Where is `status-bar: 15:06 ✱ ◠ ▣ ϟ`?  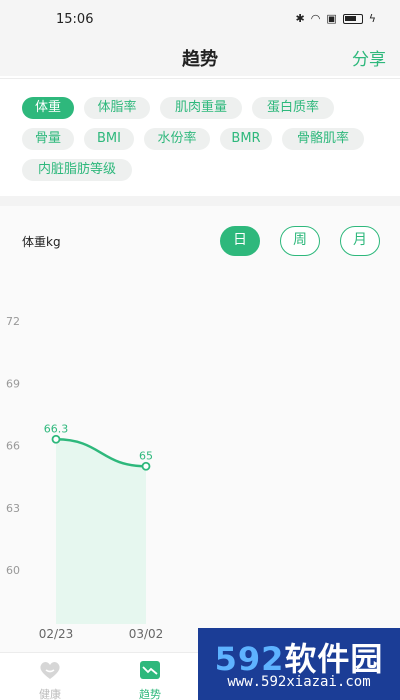 status-bar: 15:06 ✱ ◠ ▣ ϟ is located at coordinates (200, 20).